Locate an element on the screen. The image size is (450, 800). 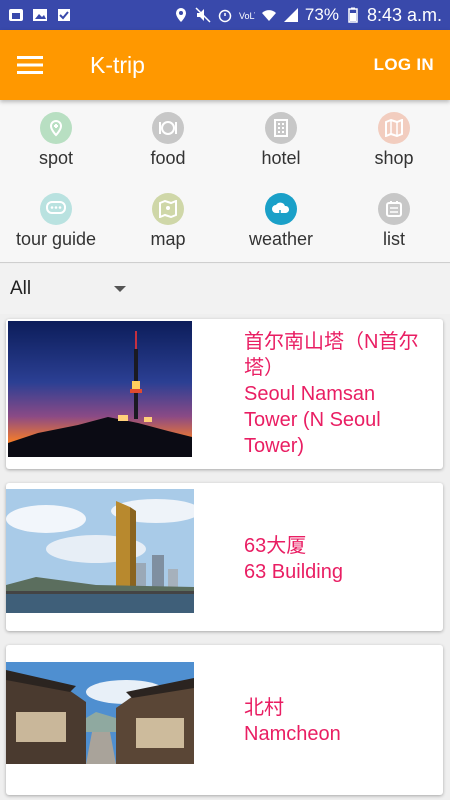
menu-button is located at coordinates (30, 65).